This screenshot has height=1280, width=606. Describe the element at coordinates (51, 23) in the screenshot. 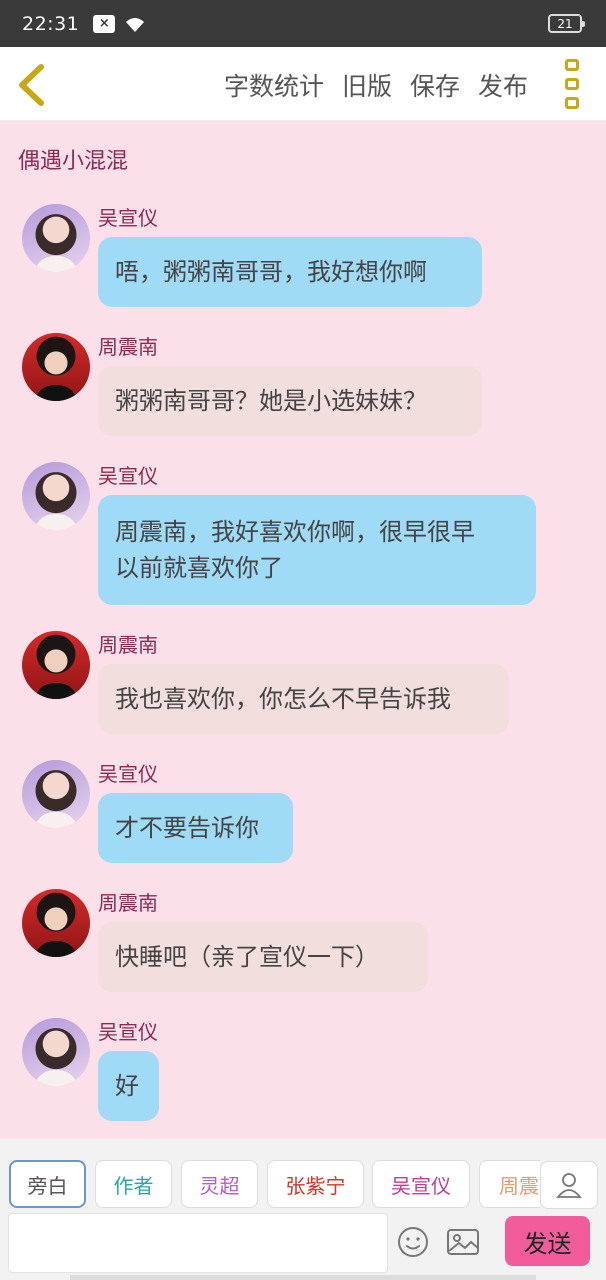

I see `status-time: 22:31` at that location.